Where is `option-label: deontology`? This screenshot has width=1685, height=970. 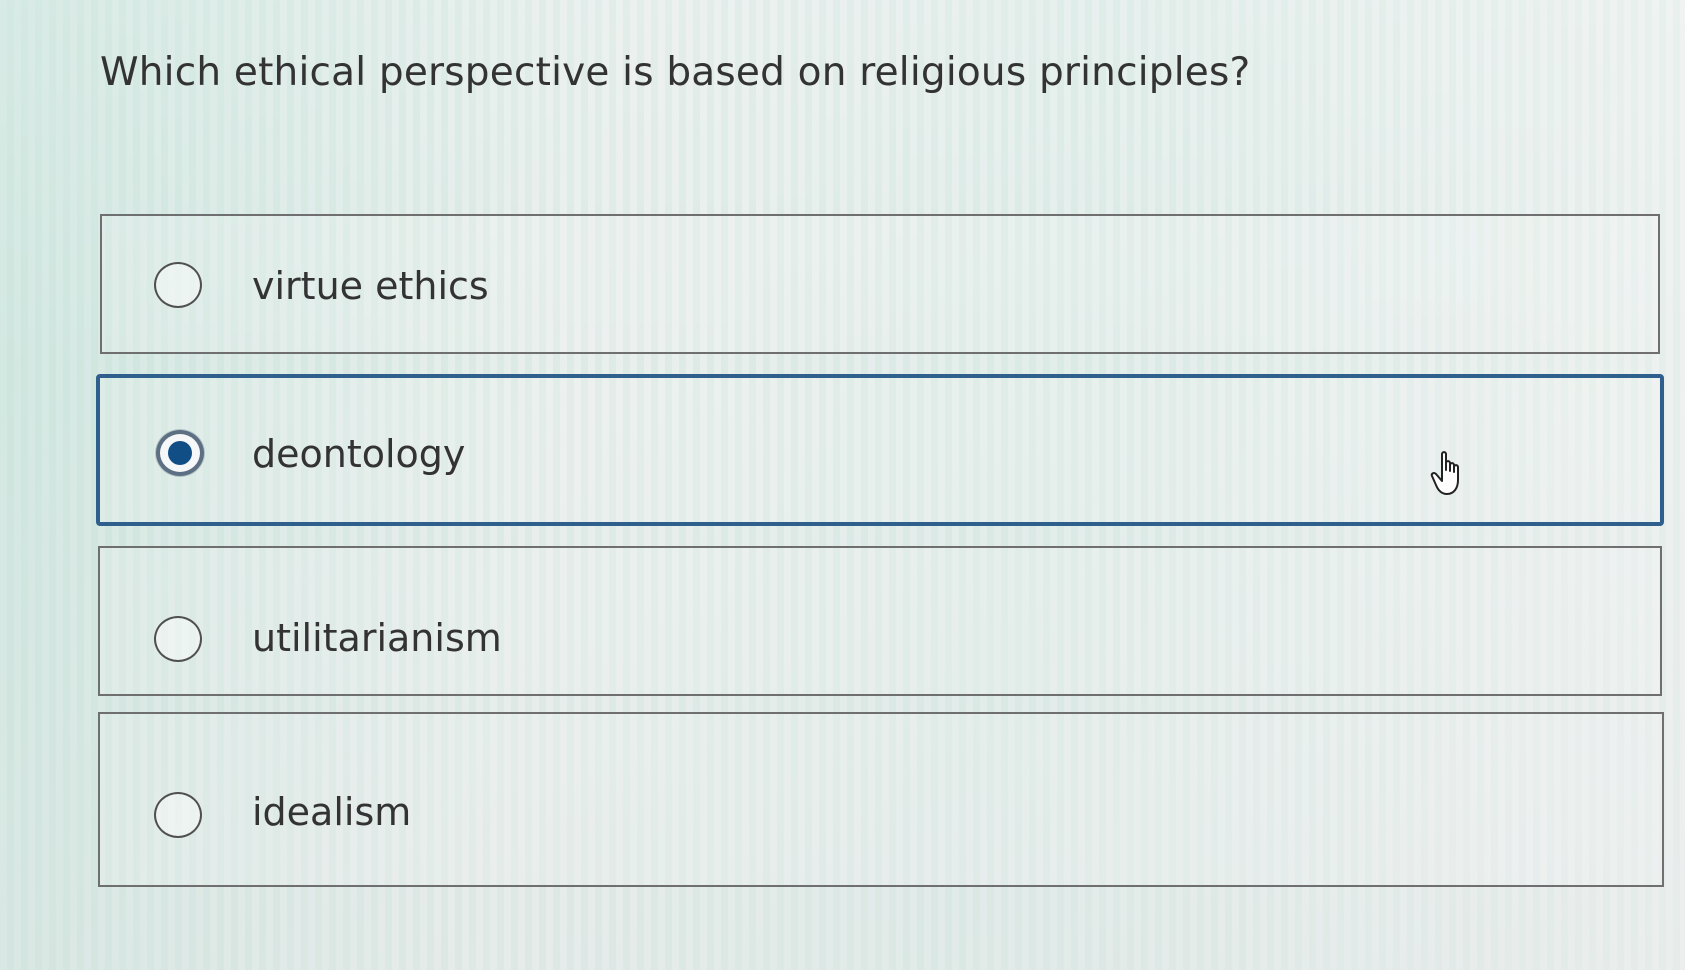
option-label: deontology is located at coordinates (359, 454).